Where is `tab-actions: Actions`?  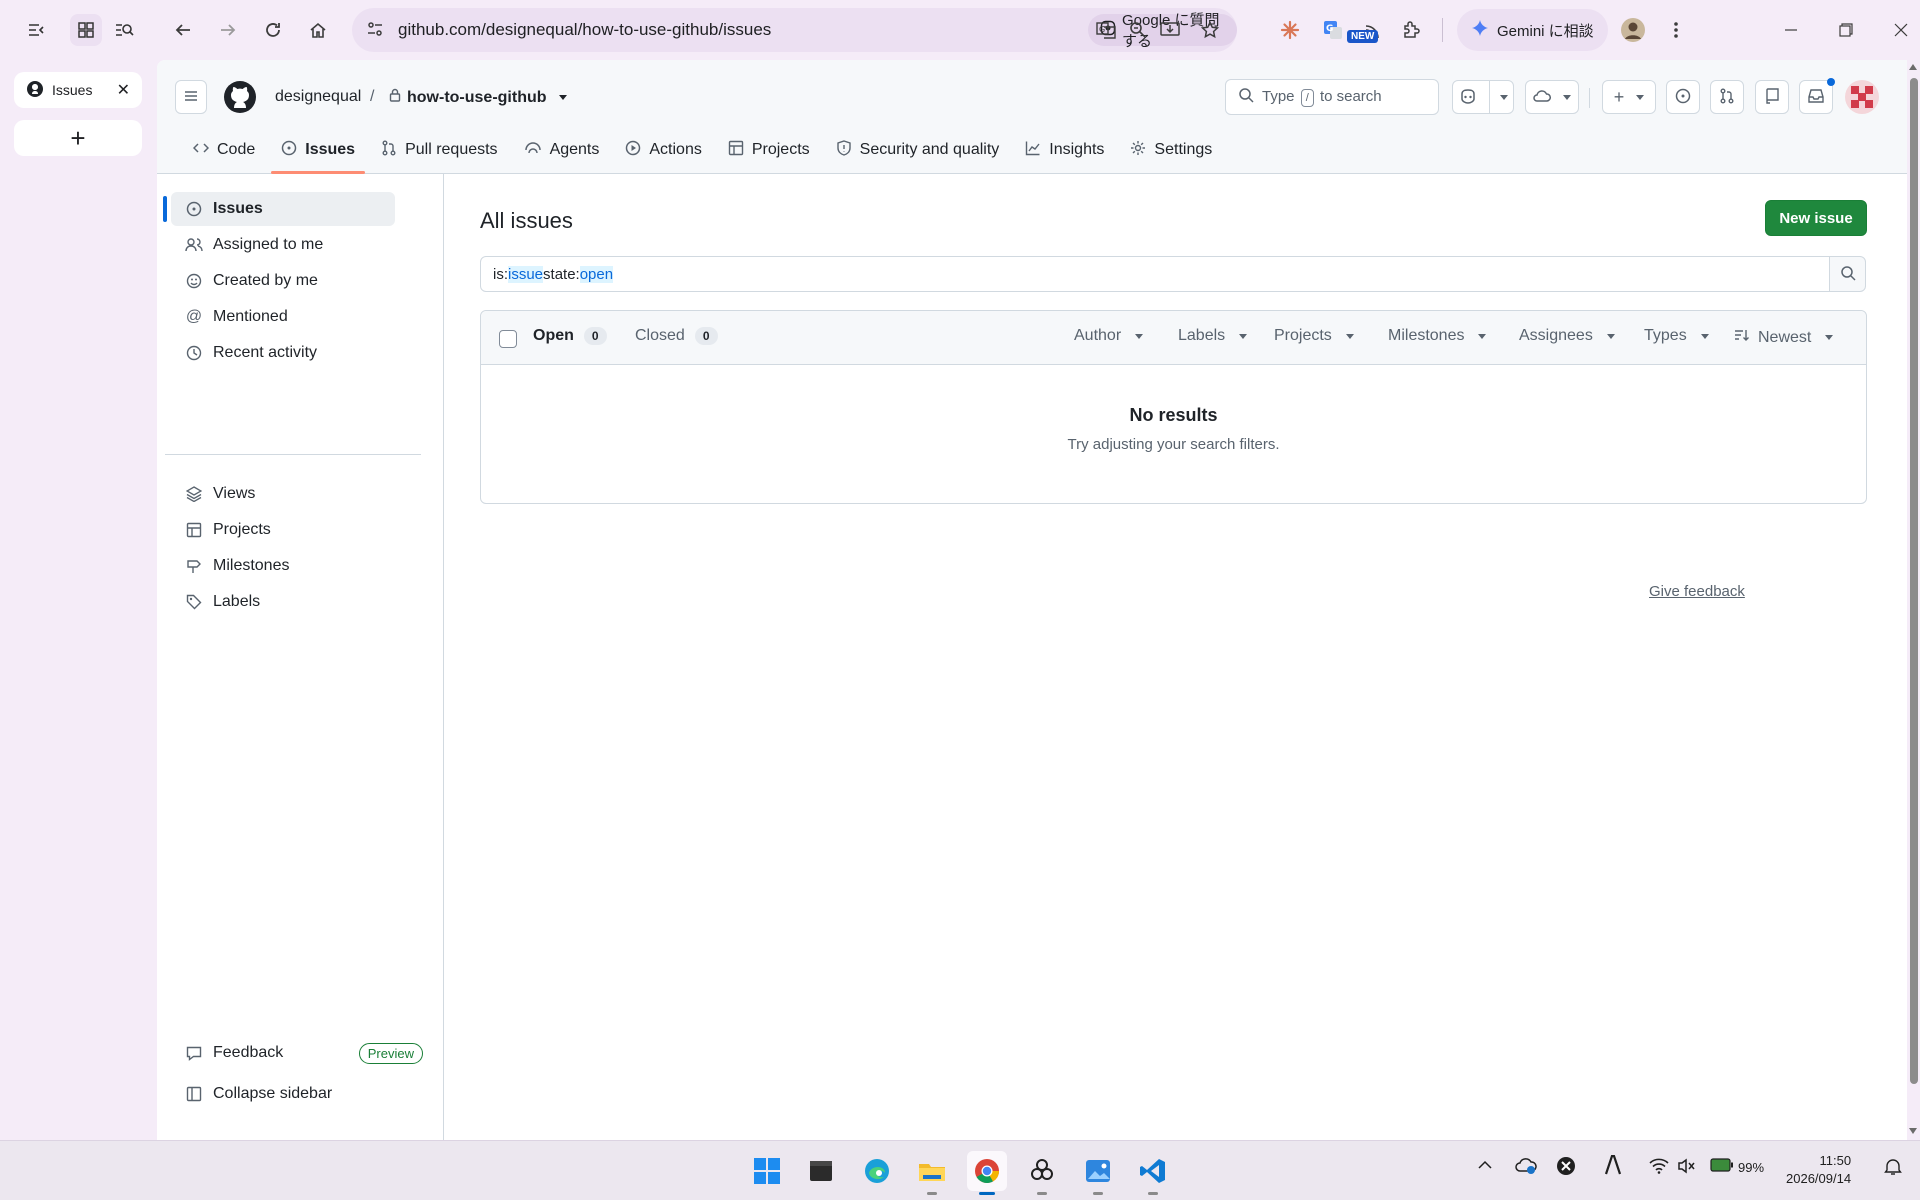
tab-actions: Actions is located at coordinates (663, 150).